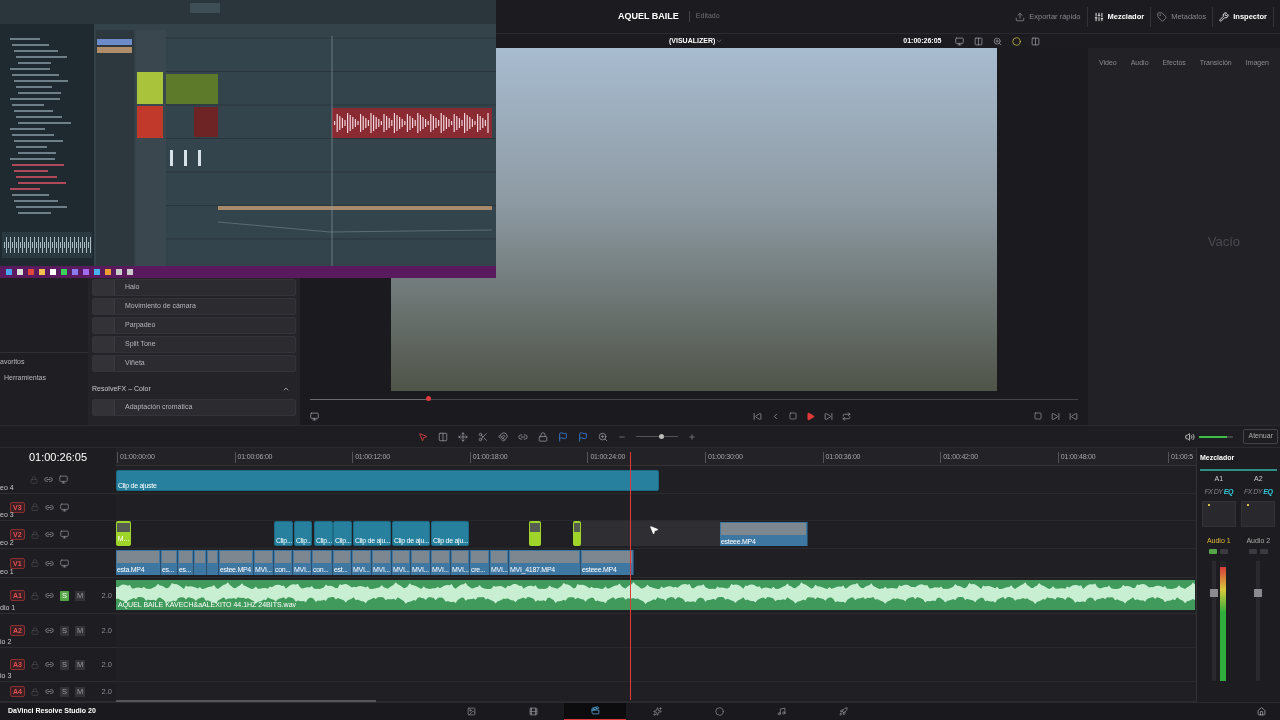  What do you see at coordinates (58, 457) in the screenshot?
I see `timeline-timecode: 01:00:26:05` at bounding box center [58, 457].